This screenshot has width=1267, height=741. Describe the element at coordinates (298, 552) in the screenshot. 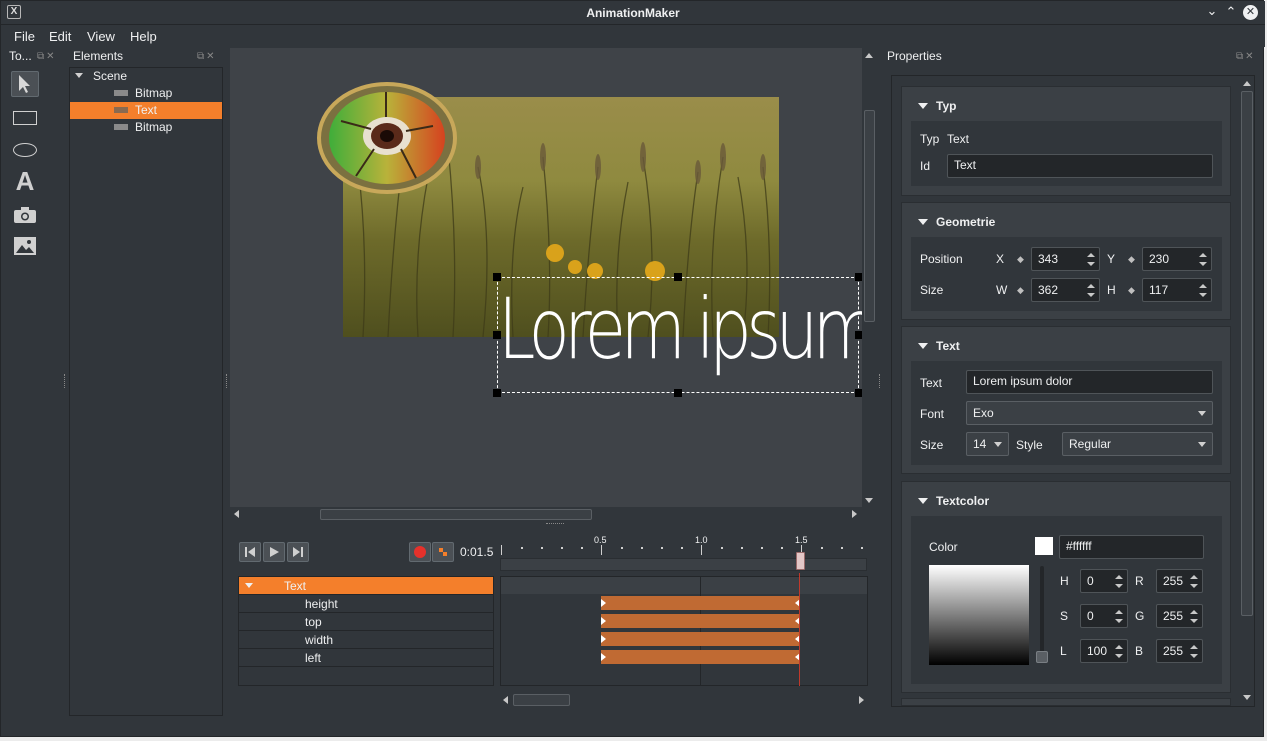

I see `go-to-end-button` at that location.